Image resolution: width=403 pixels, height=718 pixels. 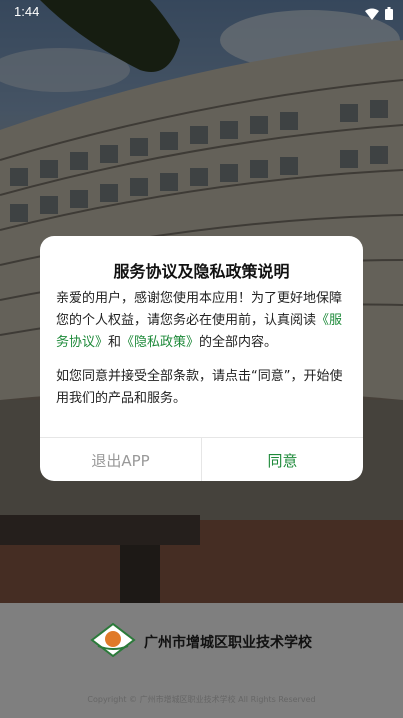 I want to click on dialog-paragraph-2: 如您同意并接受全部条款，请点击“同意”，开始使用我们的产品和服务。, so click(x=199, y=387).